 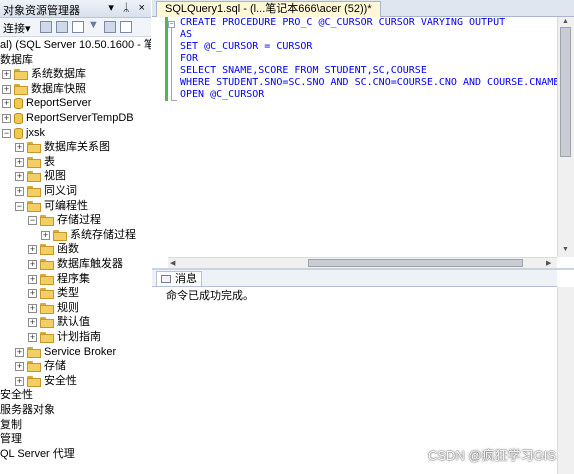 What do you see at coordinates (80, 351) in the screenshot?
I see `tree-node-label: Service Broker` at bounding box center [80, 351].